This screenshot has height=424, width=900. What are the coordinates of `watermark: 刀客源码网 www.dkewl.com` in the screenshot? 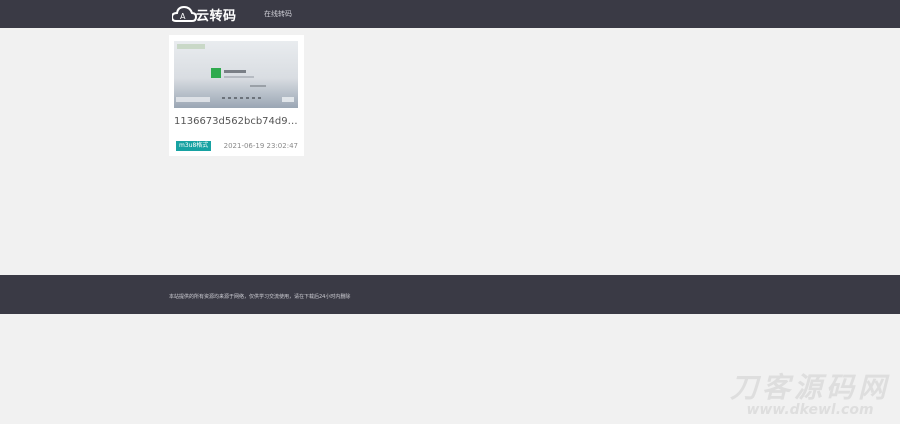 It's located at (810, 392).